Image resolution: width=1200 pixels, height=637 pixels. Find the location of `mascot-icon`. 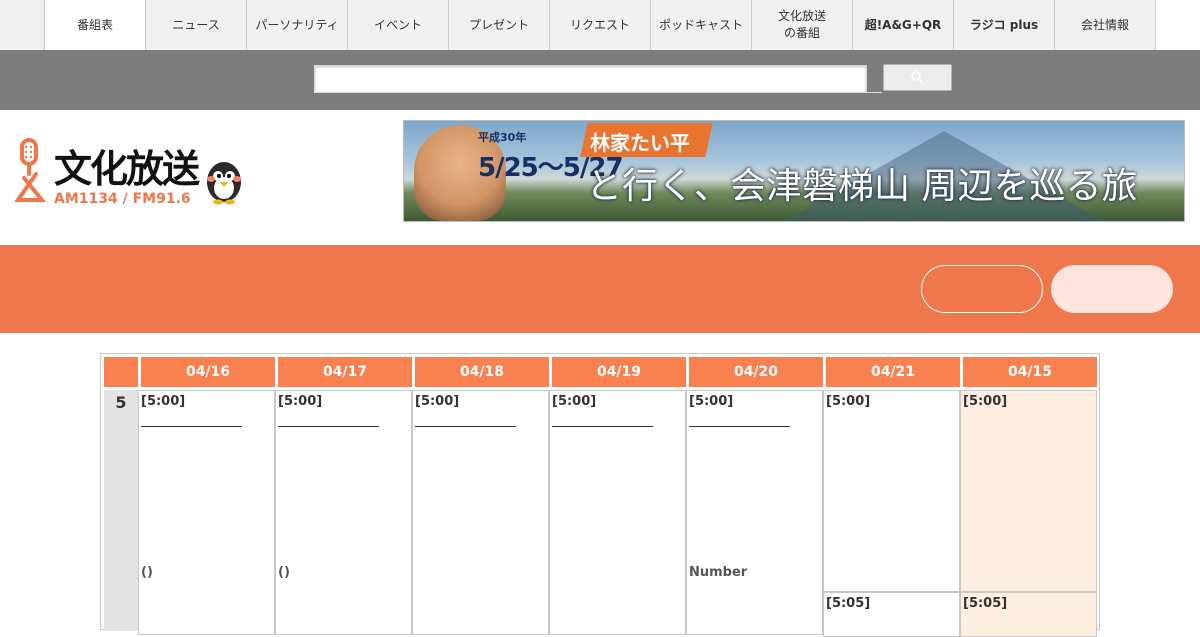

mascot-icon is located at coordinates (224, 183).